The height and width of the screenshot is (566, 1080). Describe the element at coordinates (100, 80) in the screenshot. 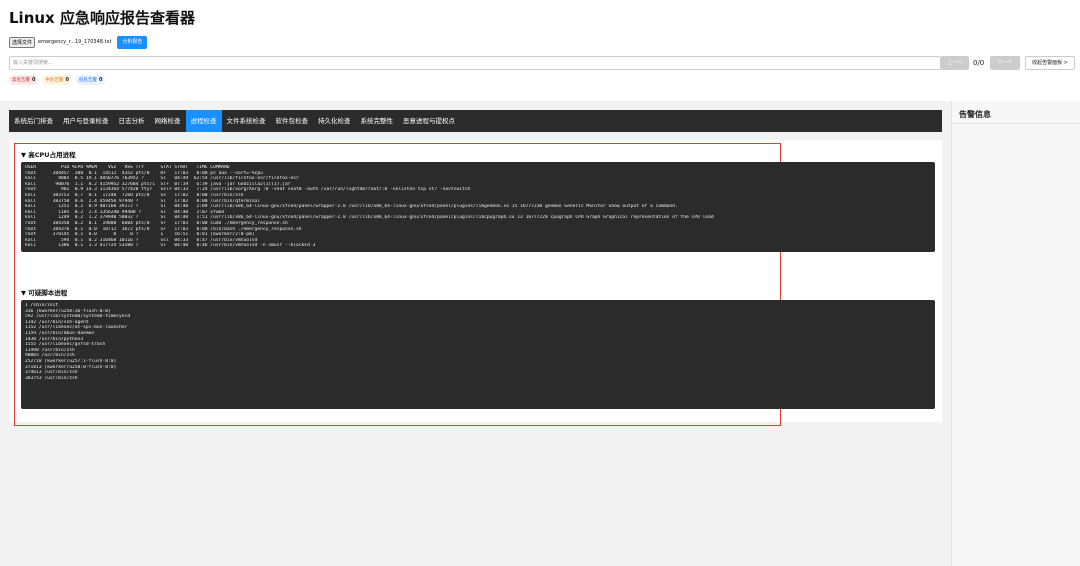

I see `low-alert-count: 0` at that location.